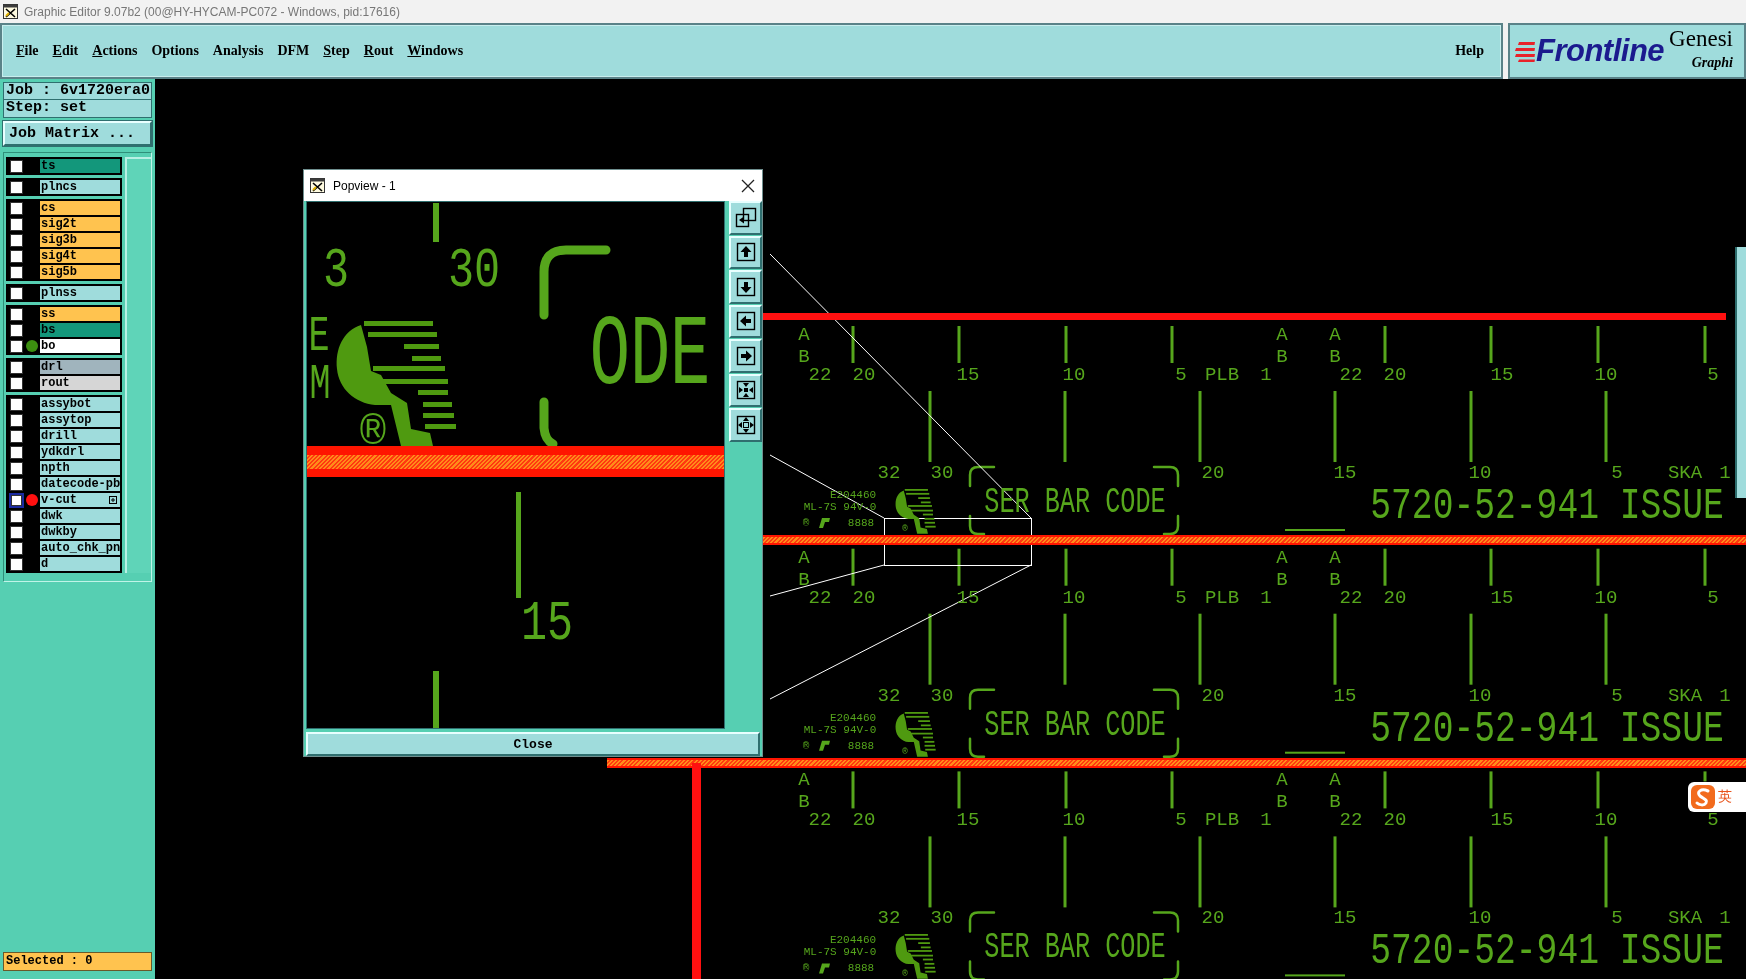 The width and height of the screenshot is (1746, 979). Describe the element at coordinates (80, 330) in the screenshot. I see `layer-item: bs` at that location.